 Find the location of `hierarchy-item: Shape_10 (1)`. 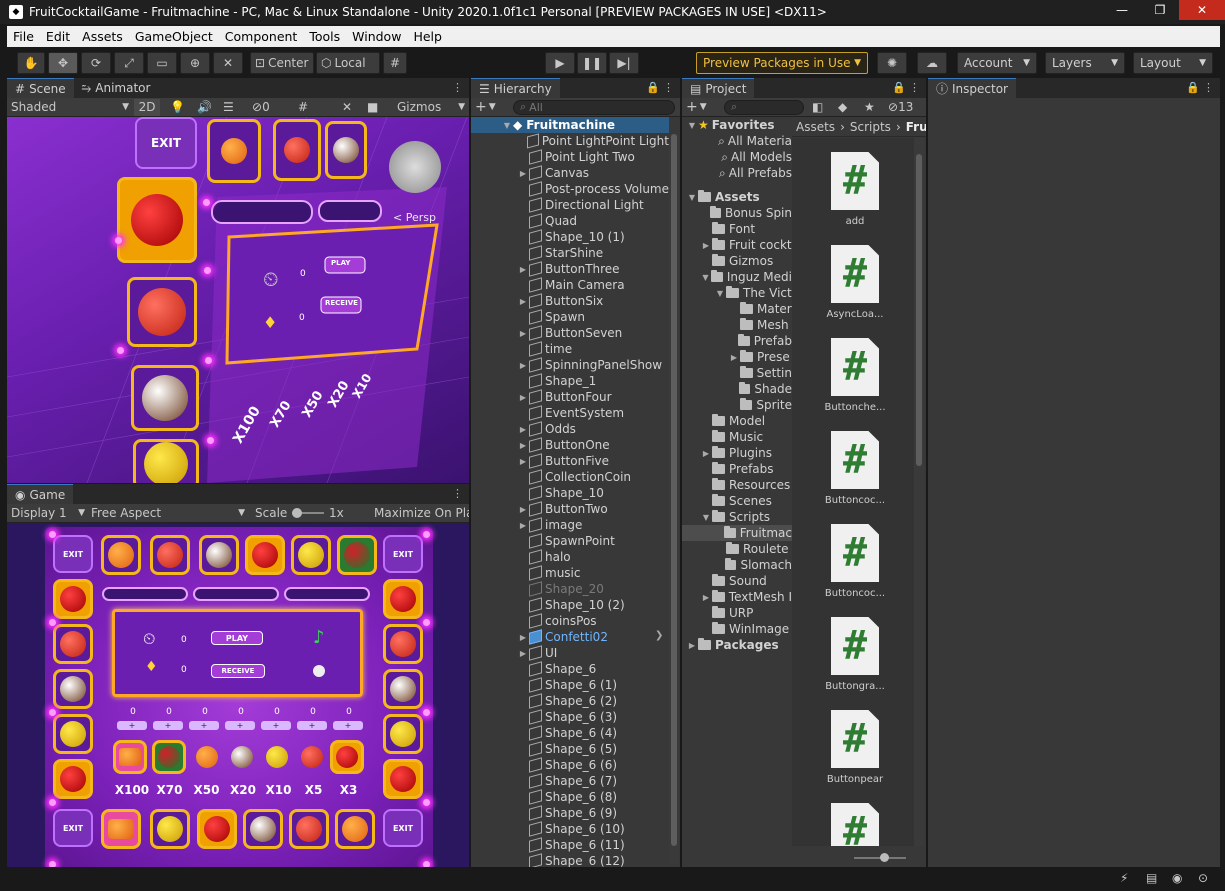

hierarchy-item: Shape_10 (1) is located at coordinates (570, 237).